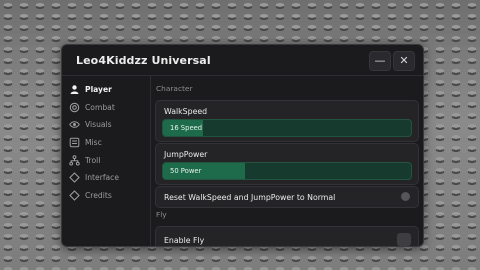 This screenshot has height=270, width=480. Describe the element at coordinates (100, 107) in the screenshot. I see `sidebar-item-label: Combat` at that location.